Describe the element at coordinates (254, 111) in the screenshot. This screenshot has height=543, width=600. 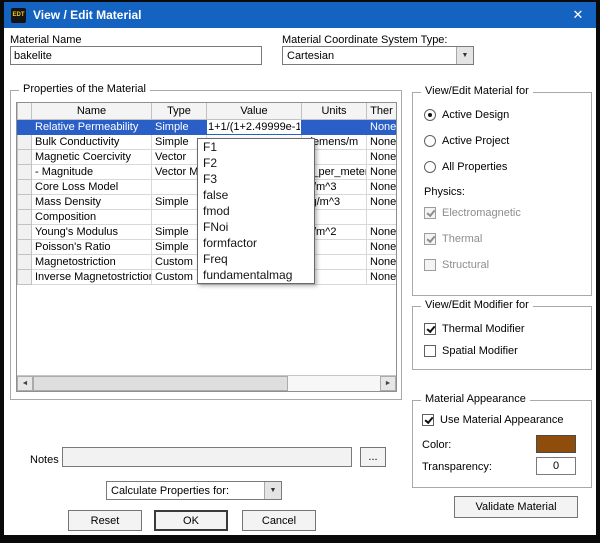
I see `col-value: Value` at that location.